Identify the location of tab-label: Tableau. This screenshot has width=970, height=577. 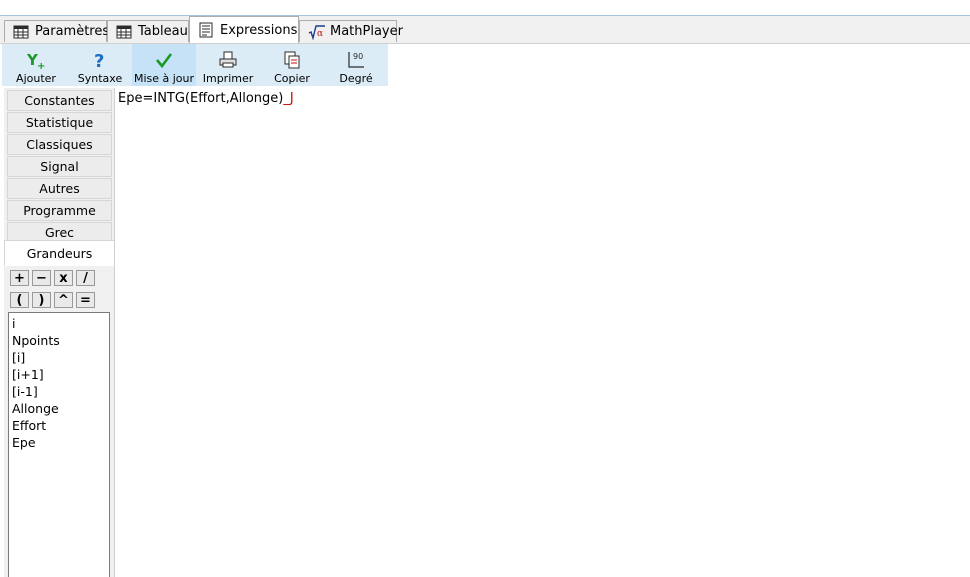
(163, 31).